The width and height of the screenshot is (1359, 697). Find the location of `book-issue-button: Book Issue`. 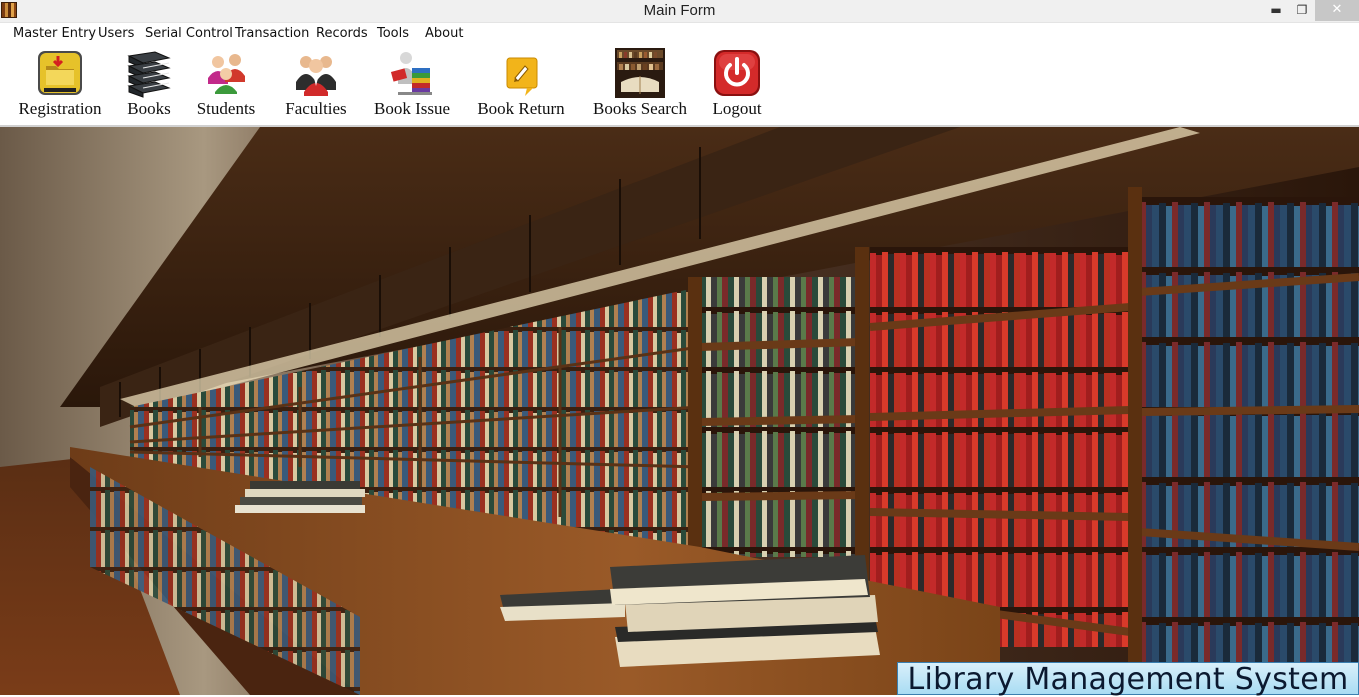

book-issue-button: Book Issue is located at coordinates (412, 83).